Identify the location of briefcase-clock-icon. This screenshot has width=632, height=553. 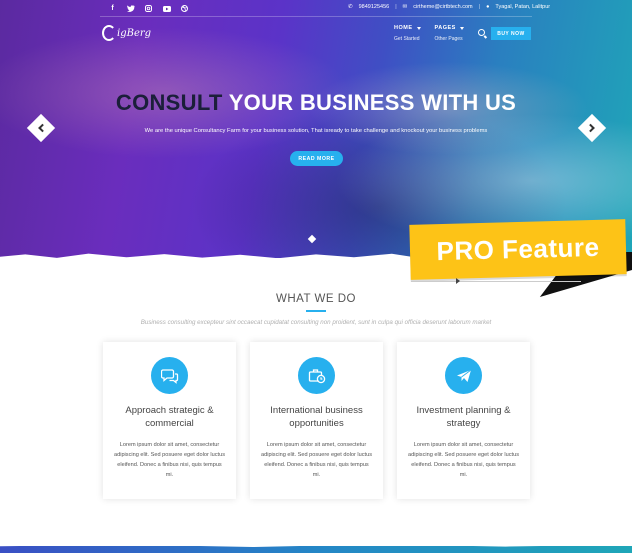
(316, 375).